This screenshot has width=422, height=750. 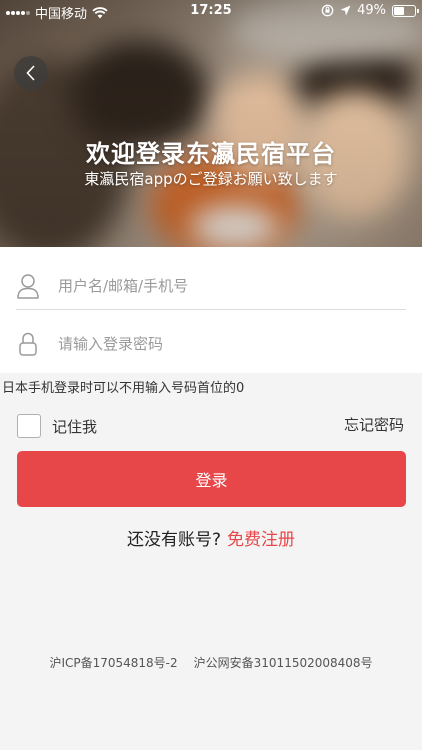 What do you see at coordinates (211, 154) in the screenshot?
I see `hero-title: 欢迎登录东瀛民宿平台` at bounding box center [211, 154].